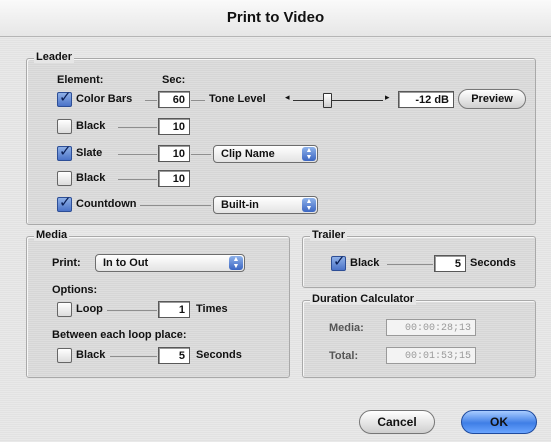 Image resolution: width=551 pixels, height=442 pixels. What do you see at coordinates (174, 153) in the screenshot?
I see `slate-sec-field: 10` at bounding box center [174, 153].